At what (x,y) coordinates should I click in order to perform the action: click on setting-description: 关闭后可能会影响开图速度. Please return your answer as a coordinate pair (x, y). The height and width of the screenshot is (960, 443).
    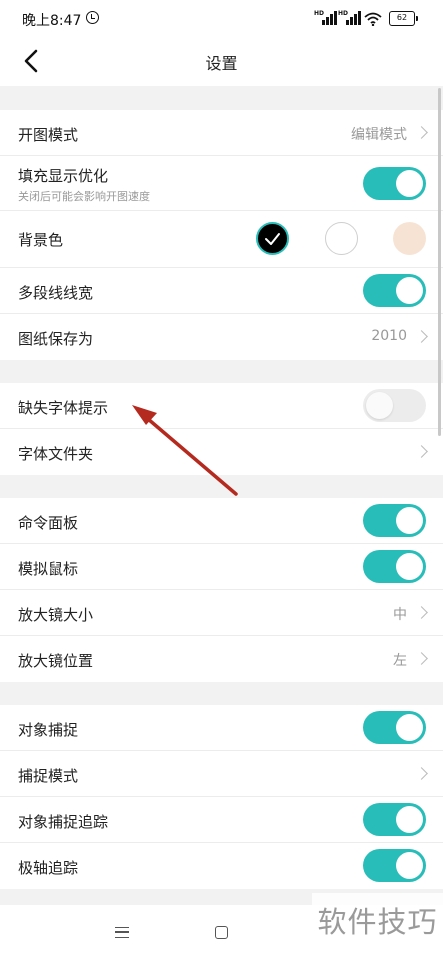
    Looking at the image, I should click on (84, 196).